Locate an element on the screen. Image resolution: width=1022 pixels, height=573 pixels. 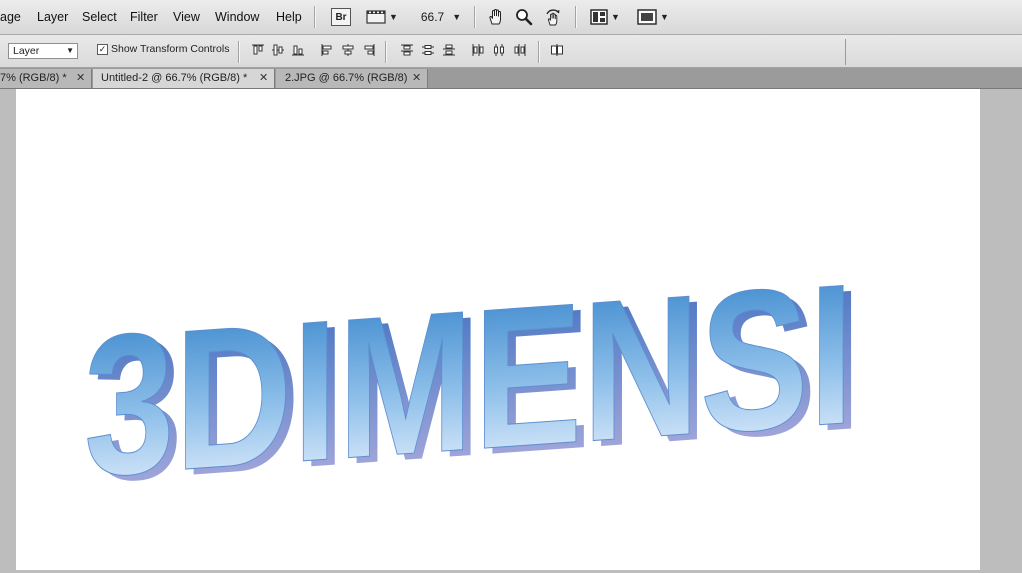
align-left-edges-icon is located at coordinates (327, 50).